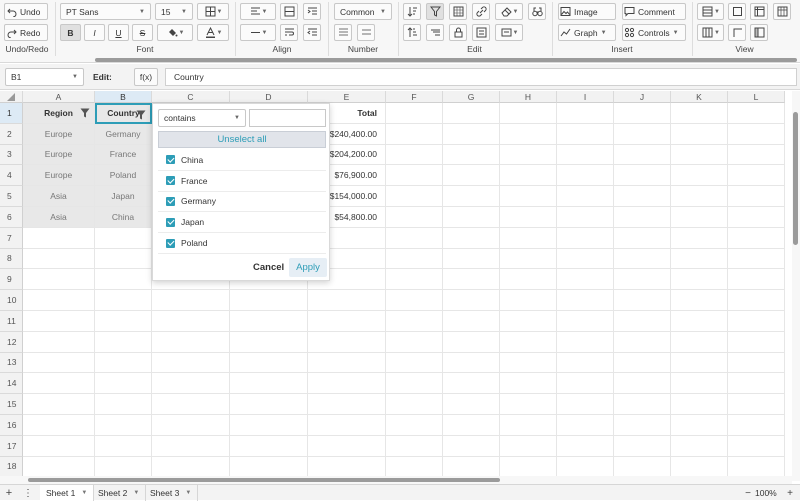 The image size is (800, 501). I want to click on cell-d16, so click(269, 425).